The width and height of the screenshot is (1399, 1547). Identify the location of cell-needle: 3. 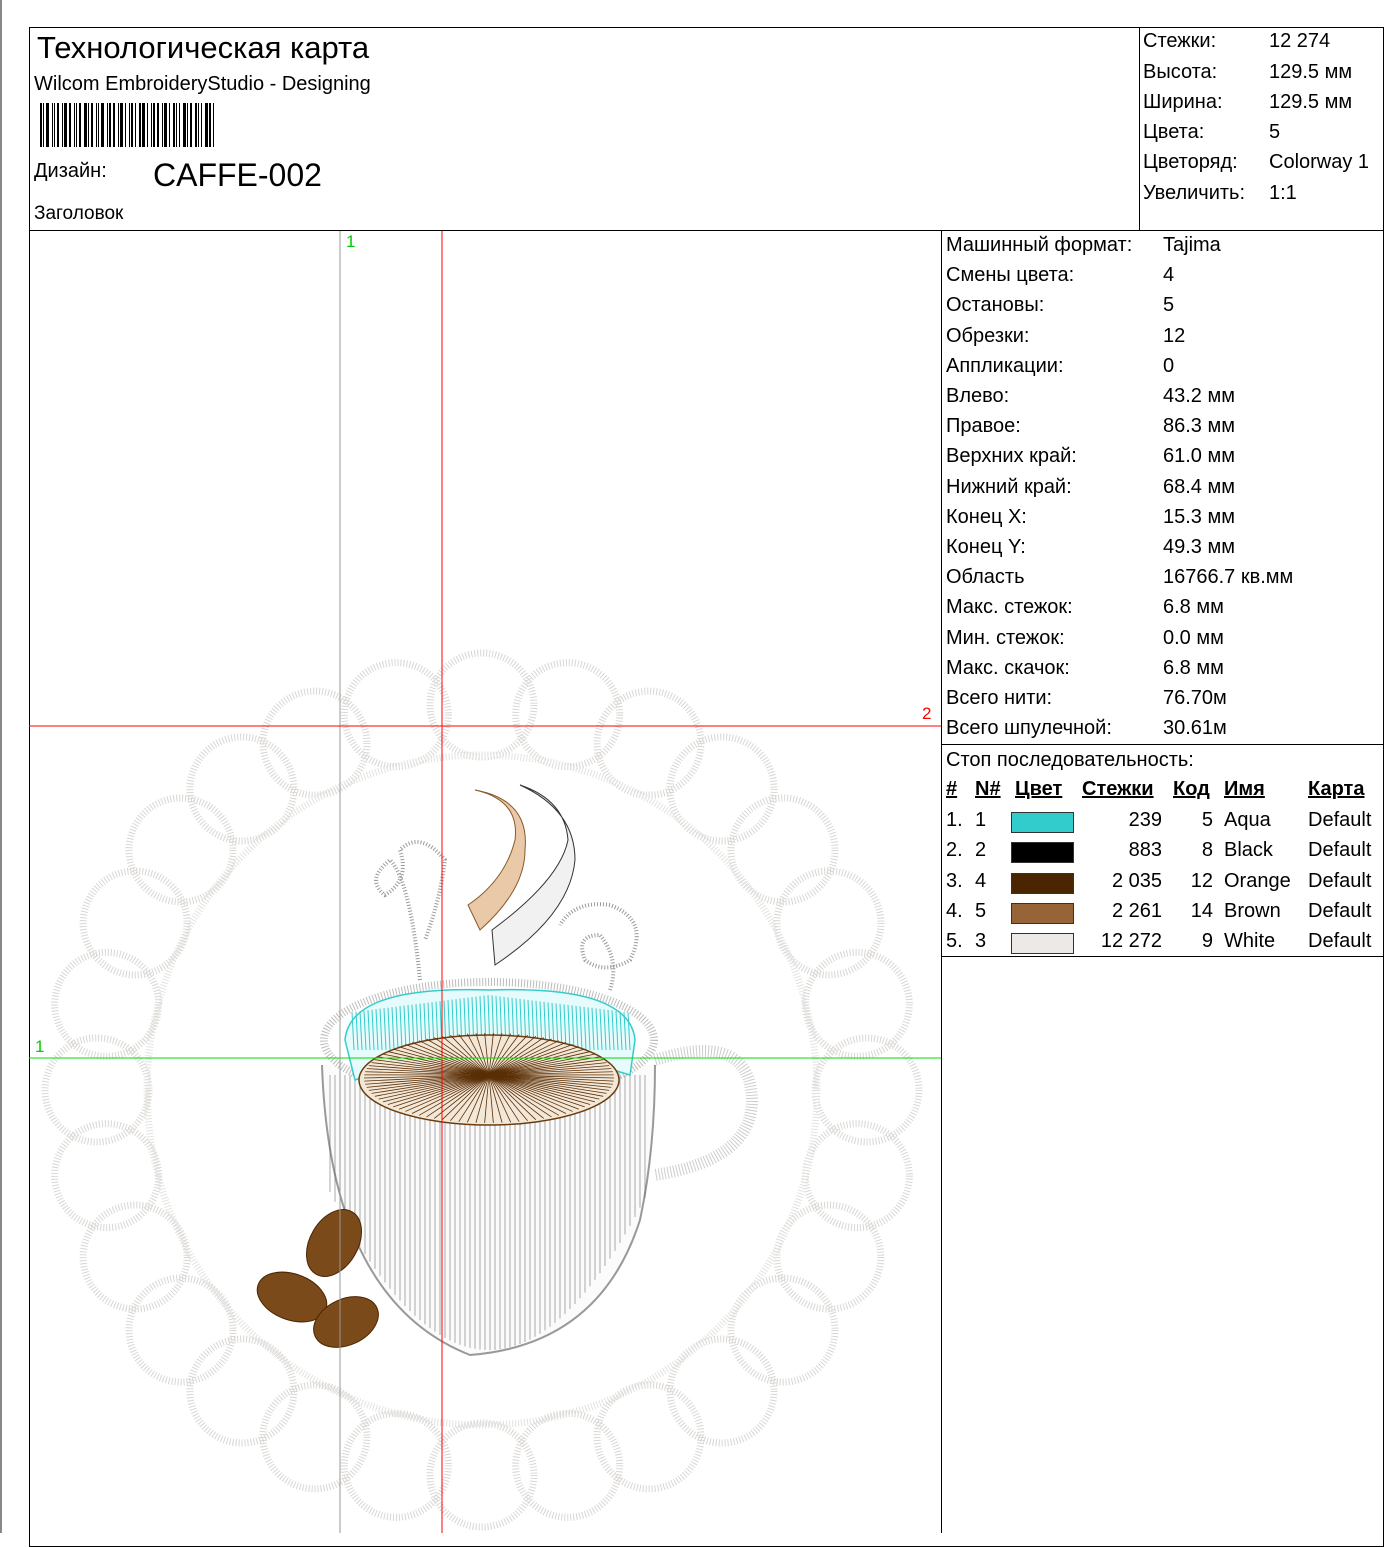
(980, 941).